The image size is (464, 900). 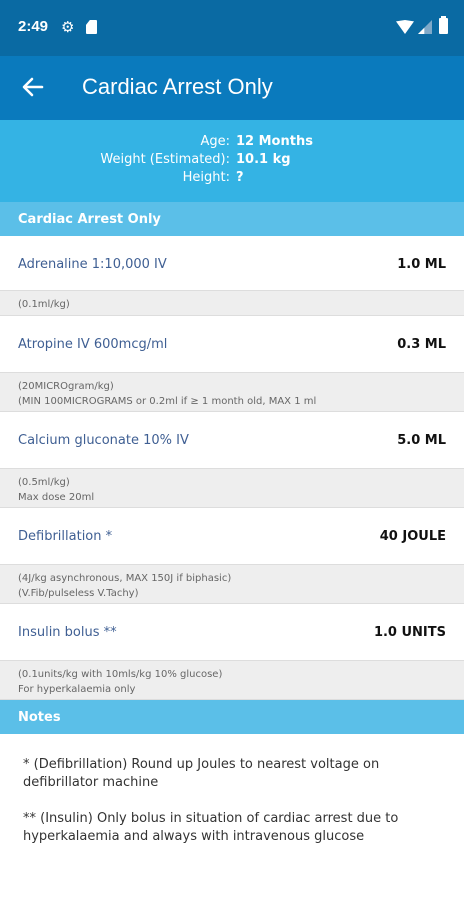 I want to click on drug-note-line: Max dose 20ml, so click(x=56, y=497).